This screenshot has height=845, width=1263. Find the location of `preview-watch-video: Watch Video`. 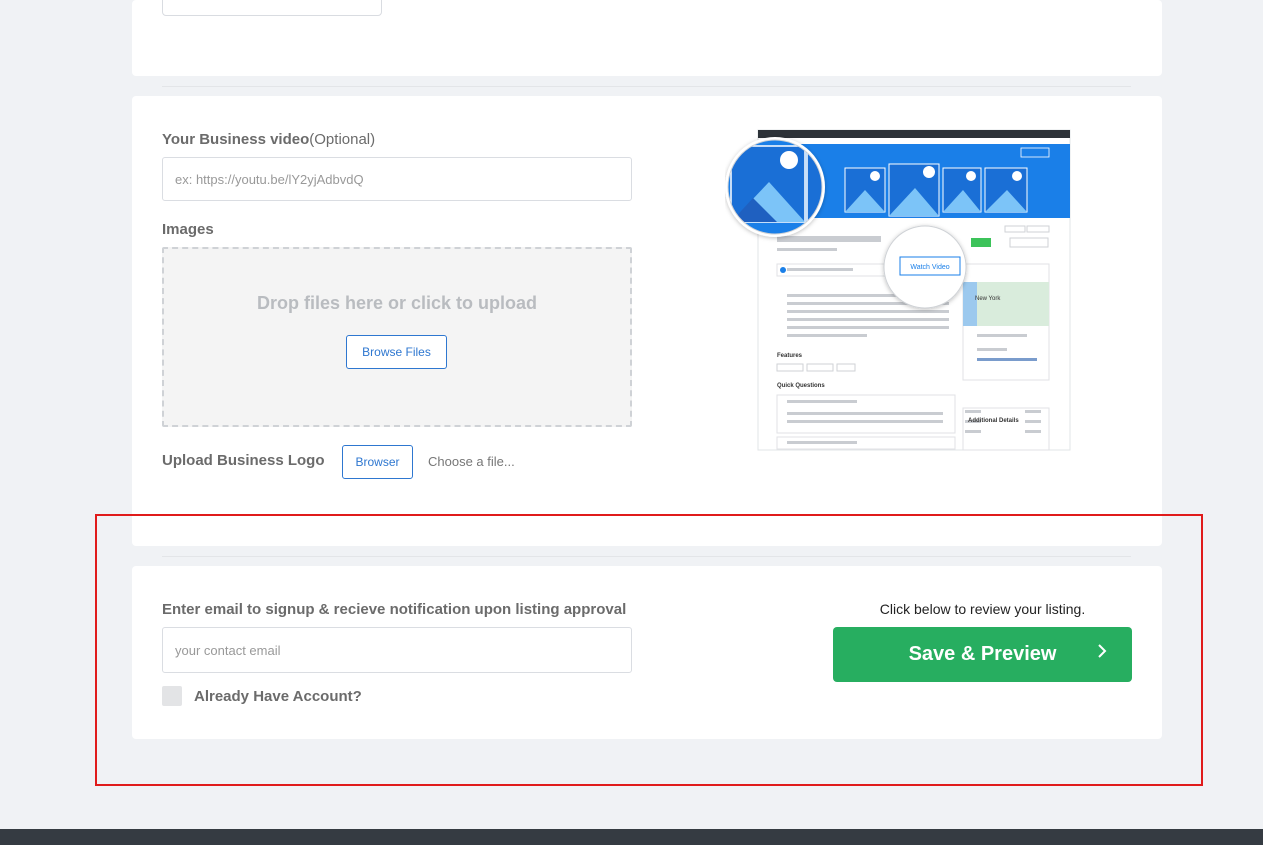

preview-watch-video: Watch Video is located at coordinates (929, 267).